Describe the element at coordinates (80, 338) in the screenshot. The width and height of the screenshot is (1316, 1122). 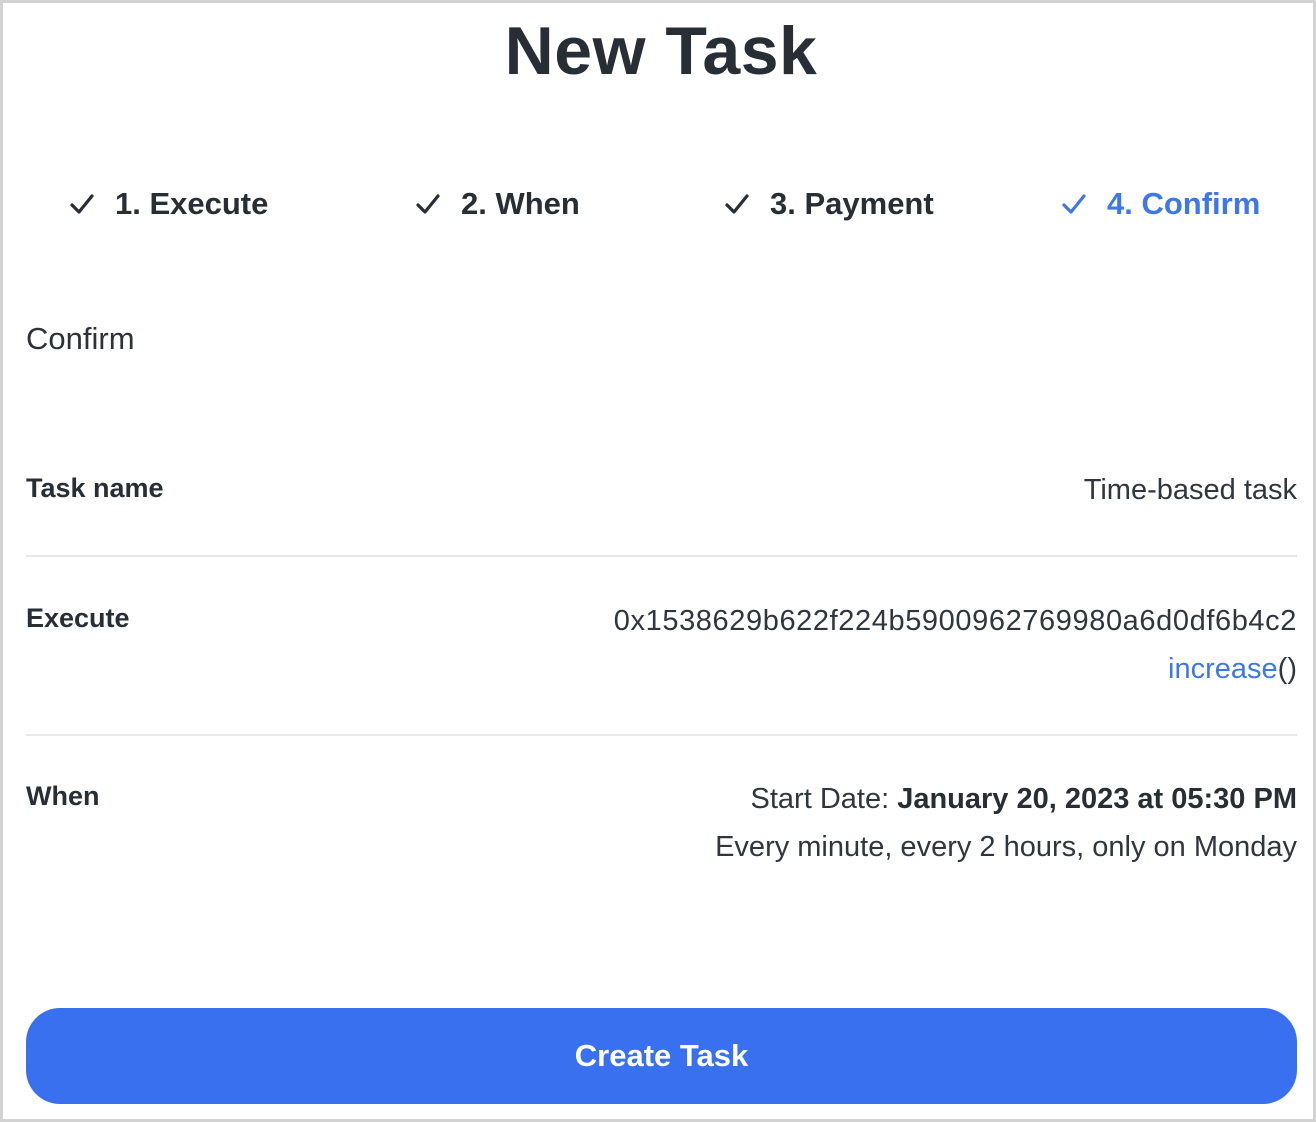
I see `section-heading: Confirm` at that location.